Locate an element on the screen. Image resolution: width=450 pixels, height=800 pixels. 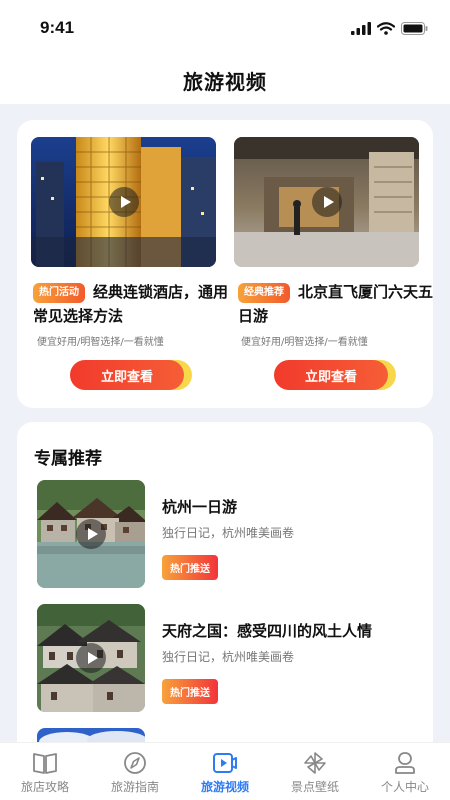
status-icons is located at coordinates (389, 28).